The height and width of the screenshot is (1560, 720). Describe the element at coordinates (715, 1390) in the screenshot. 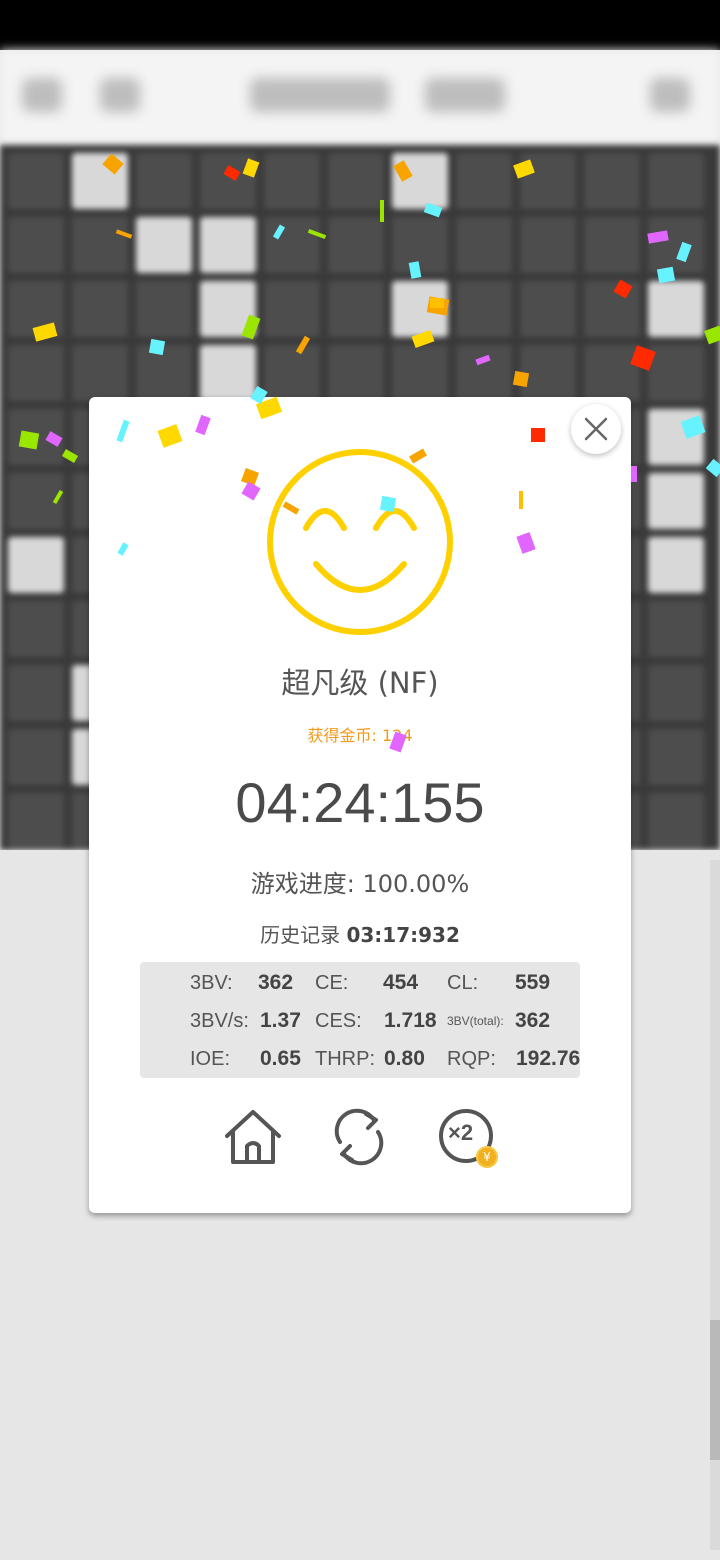

I see `scroll-thumb` at that location.